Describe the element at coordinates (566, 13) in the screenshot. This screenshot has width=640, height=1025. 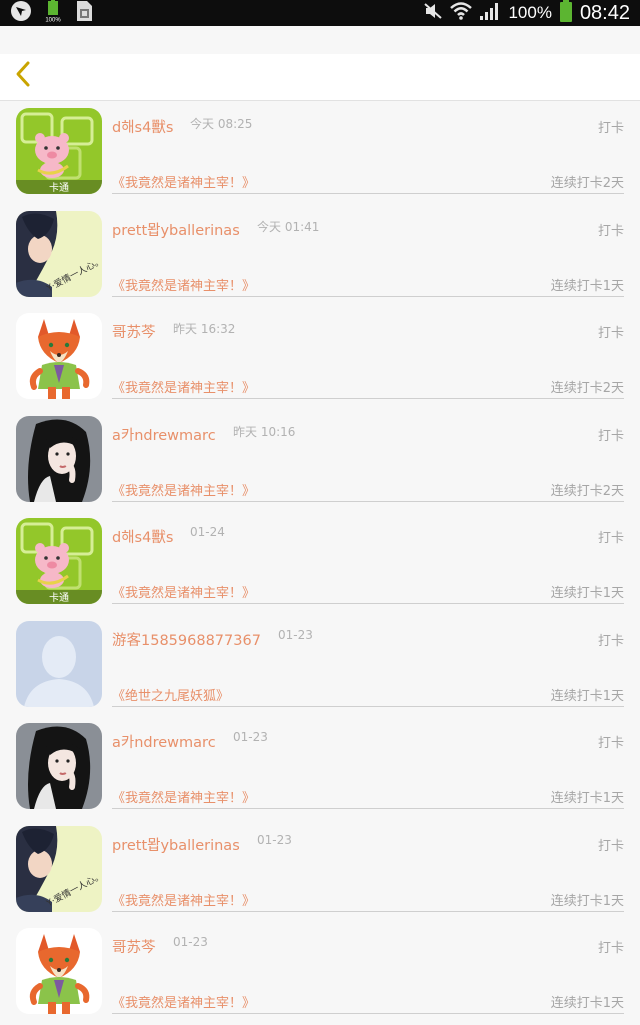
I see `battery-icon` at that location.